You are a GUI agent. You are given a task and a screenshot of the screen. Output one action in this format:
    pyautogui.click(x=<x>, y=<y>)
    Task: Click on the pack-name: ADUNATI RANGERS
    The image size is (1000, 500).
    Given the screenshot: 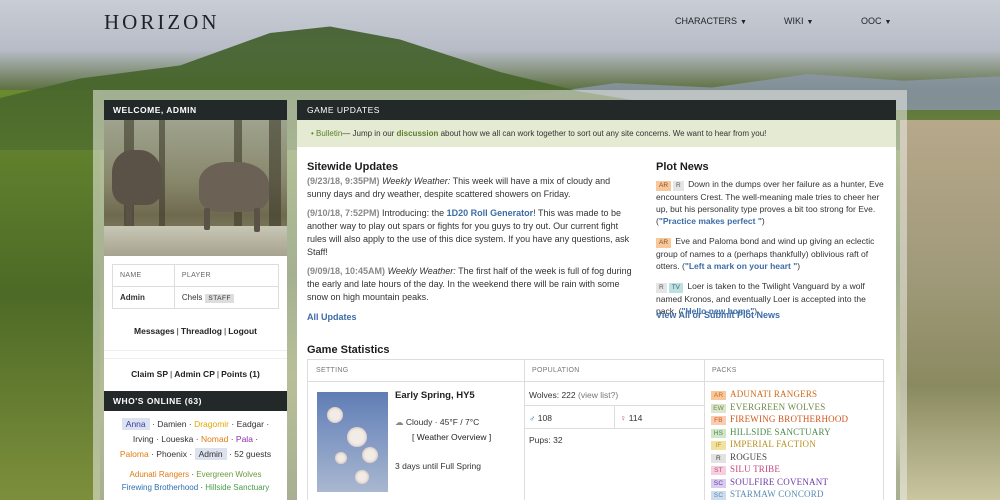 What is the action you would take?
    pyautogui.click(x=773, y=394)
    